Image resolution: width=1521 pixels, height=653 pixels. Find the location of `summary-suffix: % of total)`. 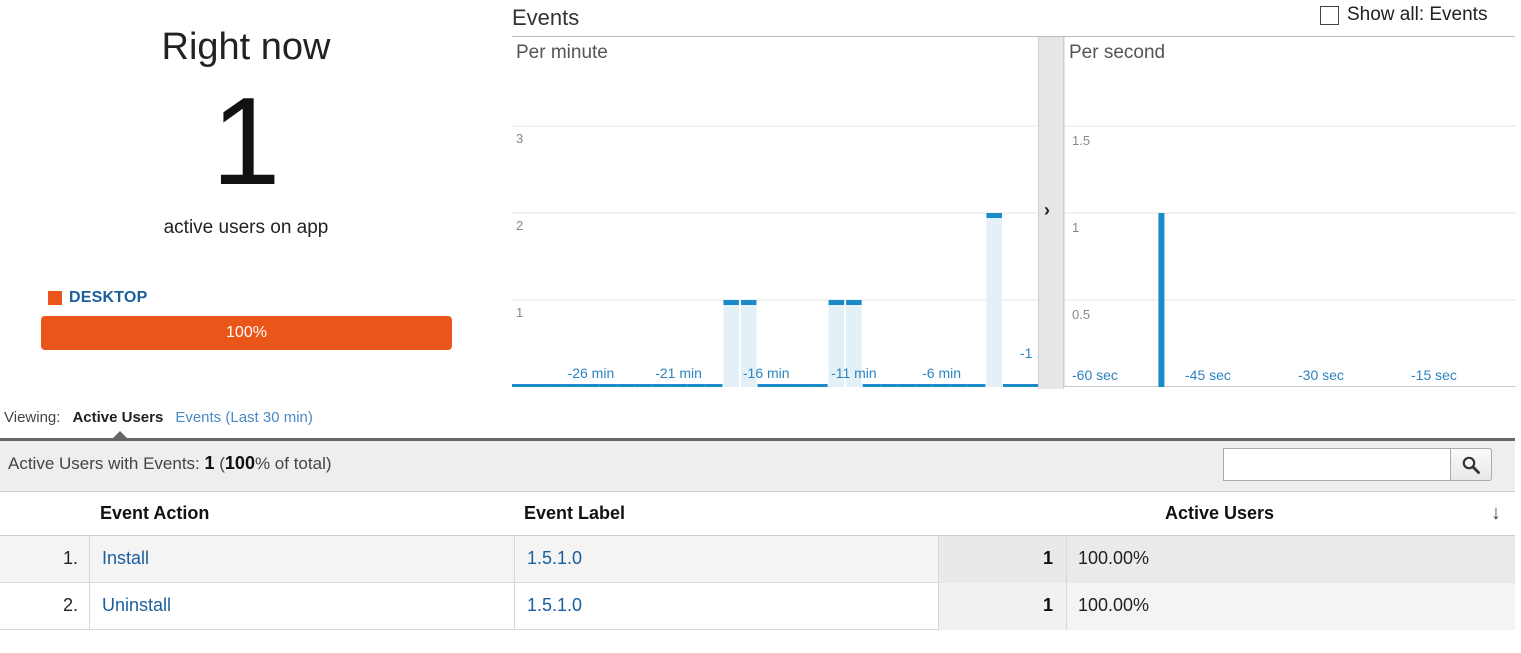

summary-suffix: % of total) is located at coordinates (293, 463).